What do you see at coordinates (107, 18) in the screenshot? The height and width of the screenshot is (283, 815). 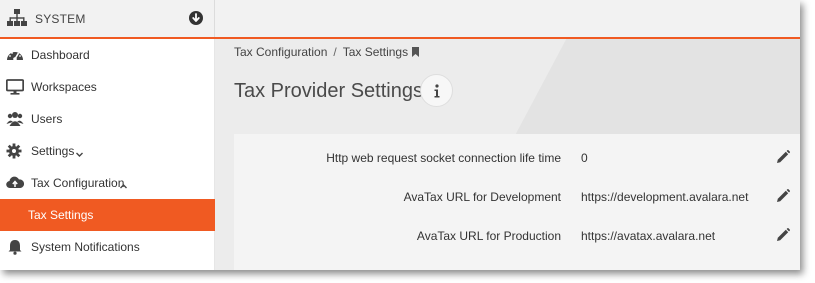 I see `system-switcher: SYSTEM` at bounding box center [107, 18].